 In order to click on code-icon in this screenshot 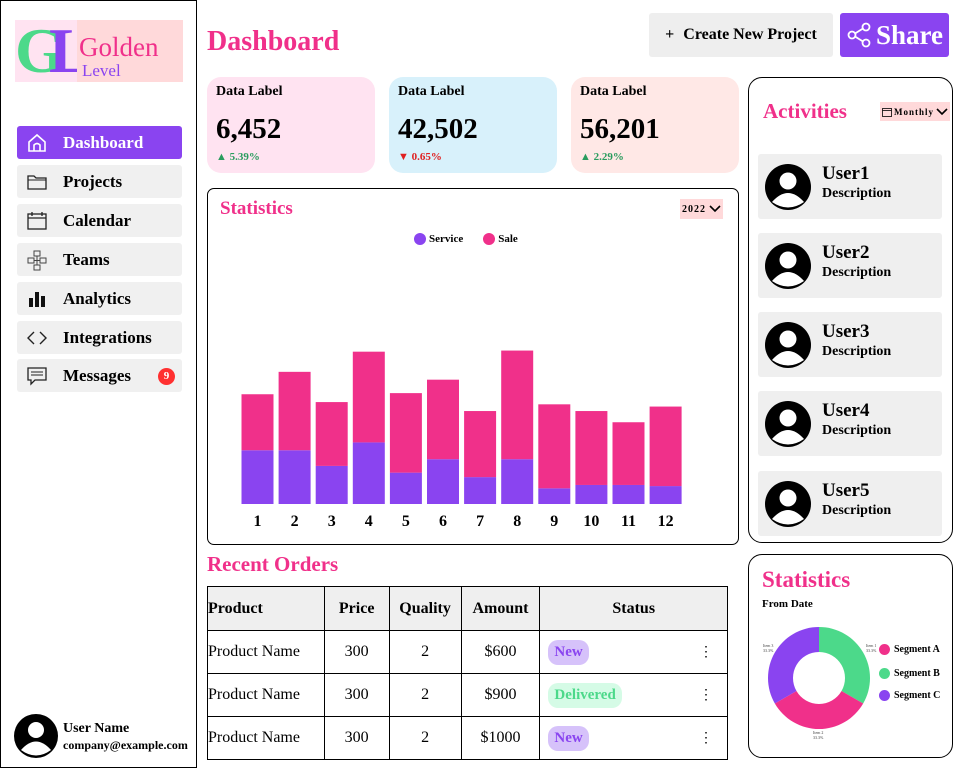, I will do `click(37, 338)`.